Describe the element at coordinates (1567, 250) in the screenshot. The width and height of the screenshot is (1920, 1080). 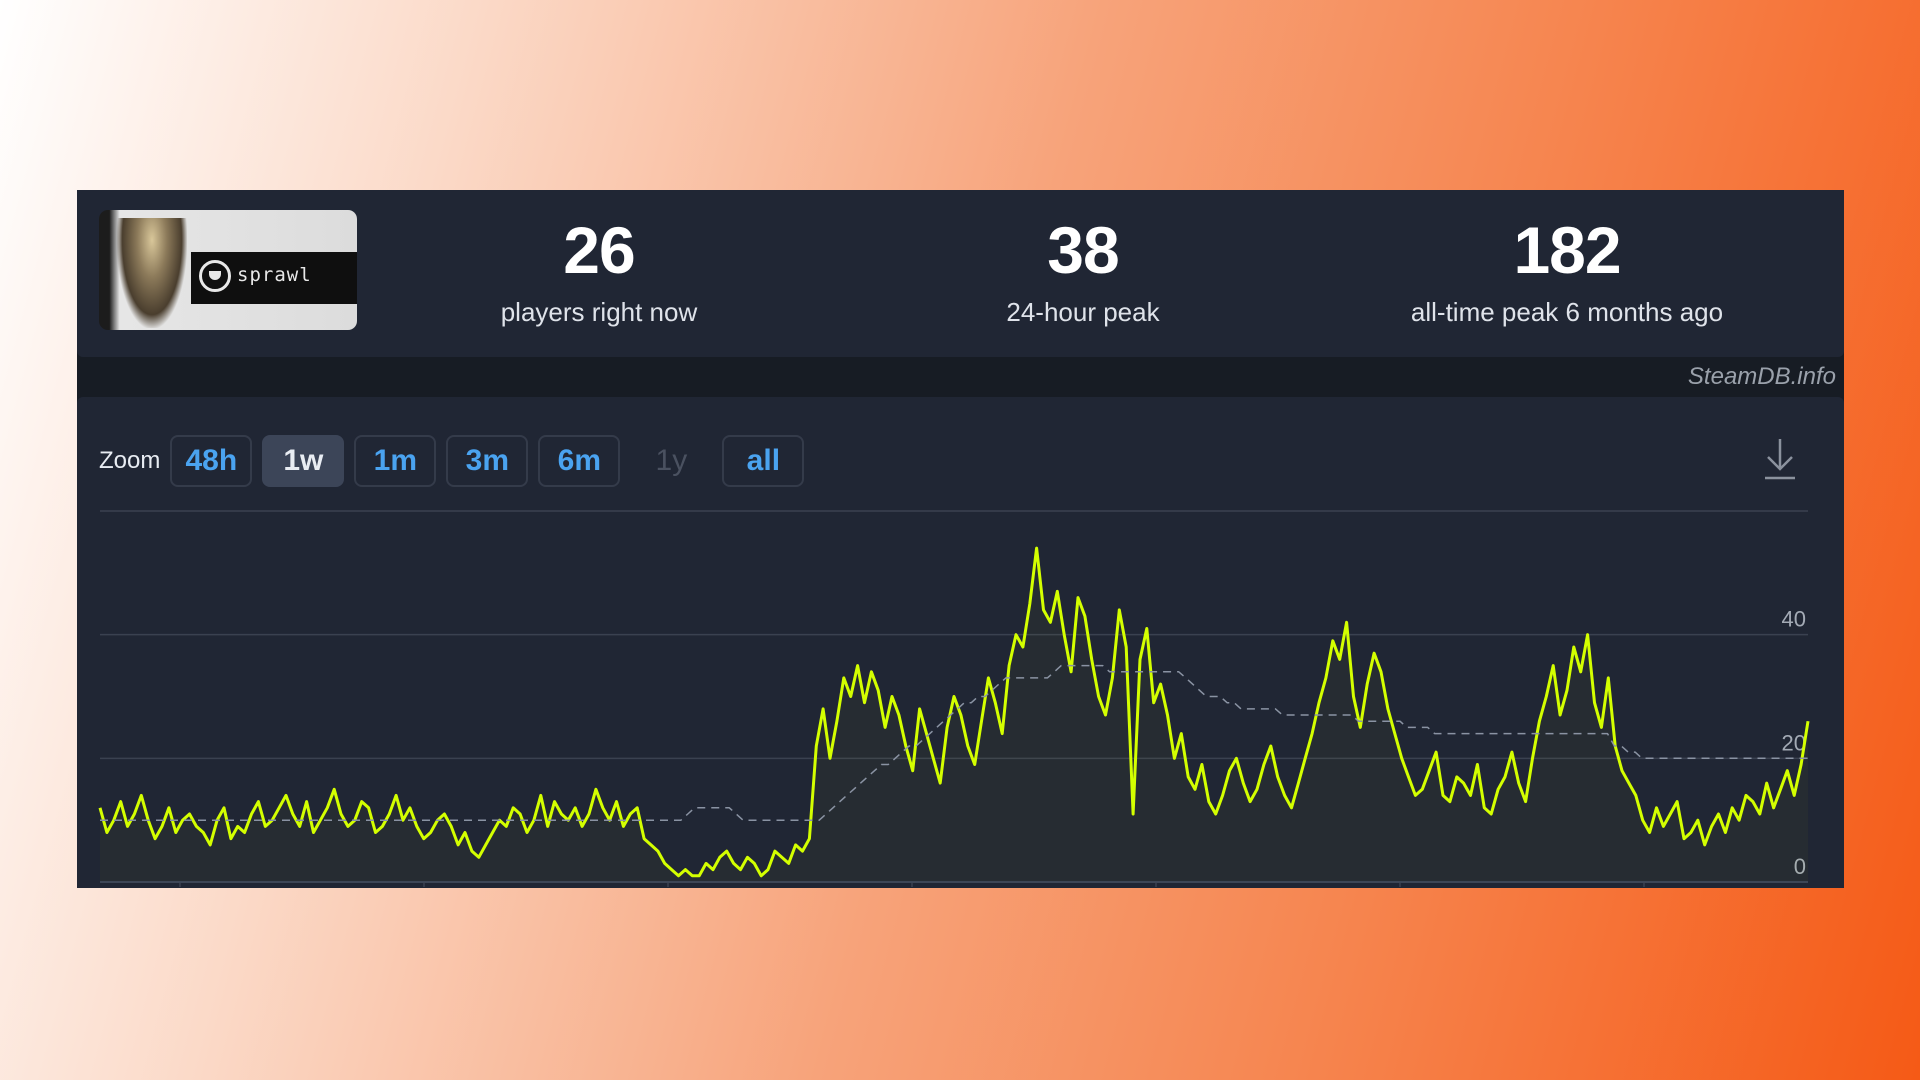
I see `stat-value: 182` at that location.